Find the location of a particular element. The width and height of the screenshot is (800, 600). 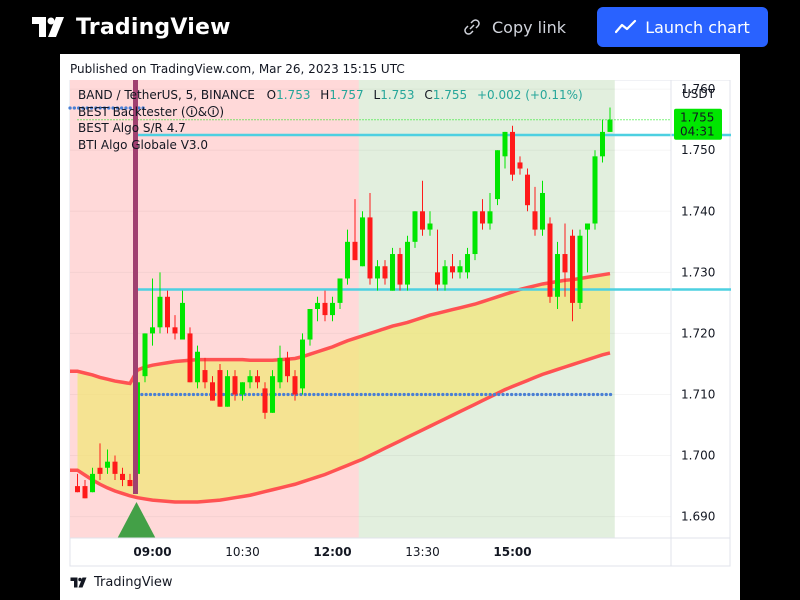

copy-link-button: Copy link is located at coordinates (514, 27).